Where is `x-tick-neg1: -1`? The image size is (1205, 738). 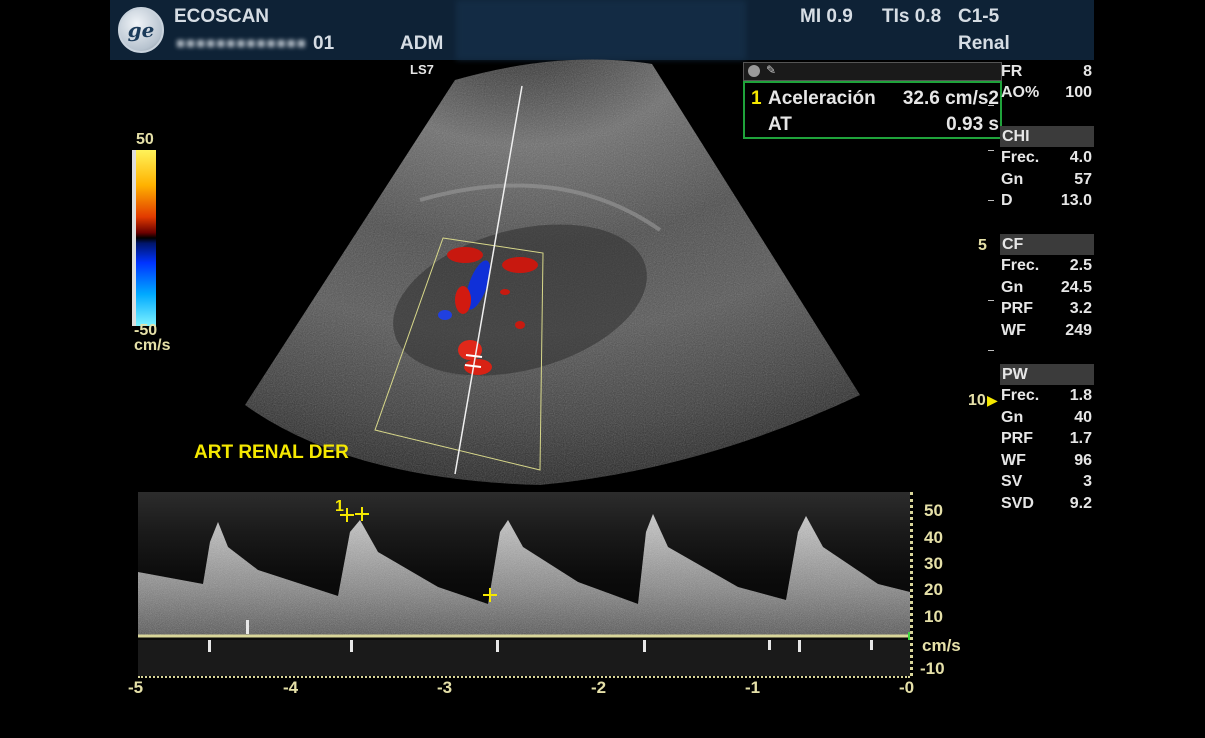
x-tick-neg1: -1 is located at coordinates (753, 687).